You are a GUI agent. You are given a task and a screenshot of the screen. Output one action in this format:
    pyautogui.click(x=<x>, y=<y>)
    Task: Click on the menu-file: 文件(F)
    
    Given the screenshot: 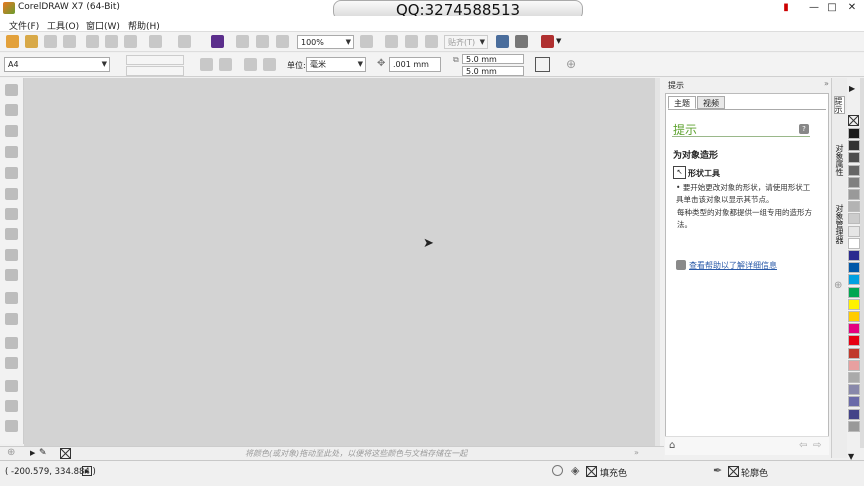 What is the action you would take?
    pyautogui.click(x=24, y=25)
    